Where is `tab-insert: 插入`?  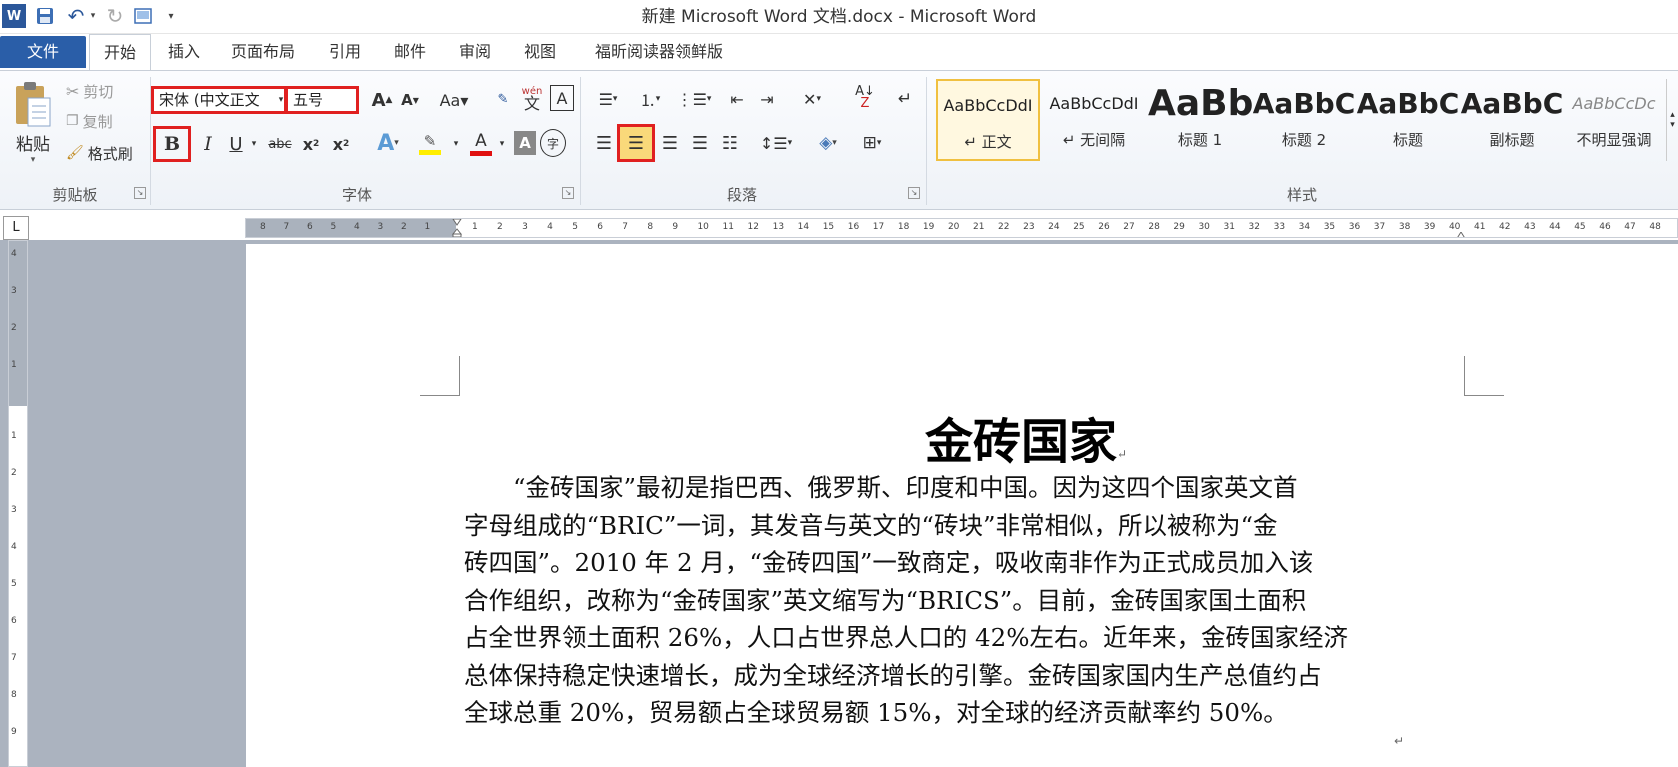 tab-insert: 插入 is located at coordinates (184, 52).